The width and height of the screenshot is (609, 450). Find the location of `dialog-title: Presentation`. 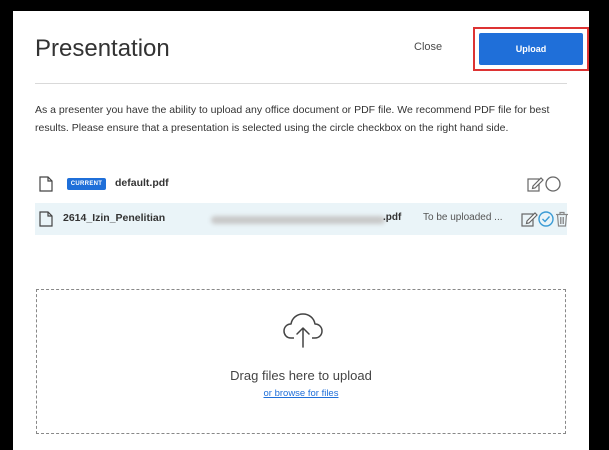

dialog-title: Presentation is located at coordinates (102, 48).